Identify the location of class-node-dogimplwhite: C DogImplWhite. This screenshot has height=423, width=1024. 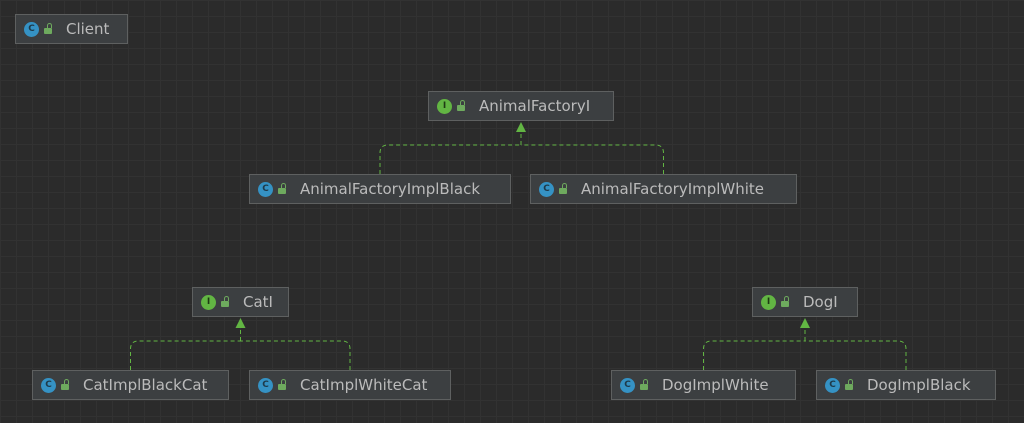
(703, 385).